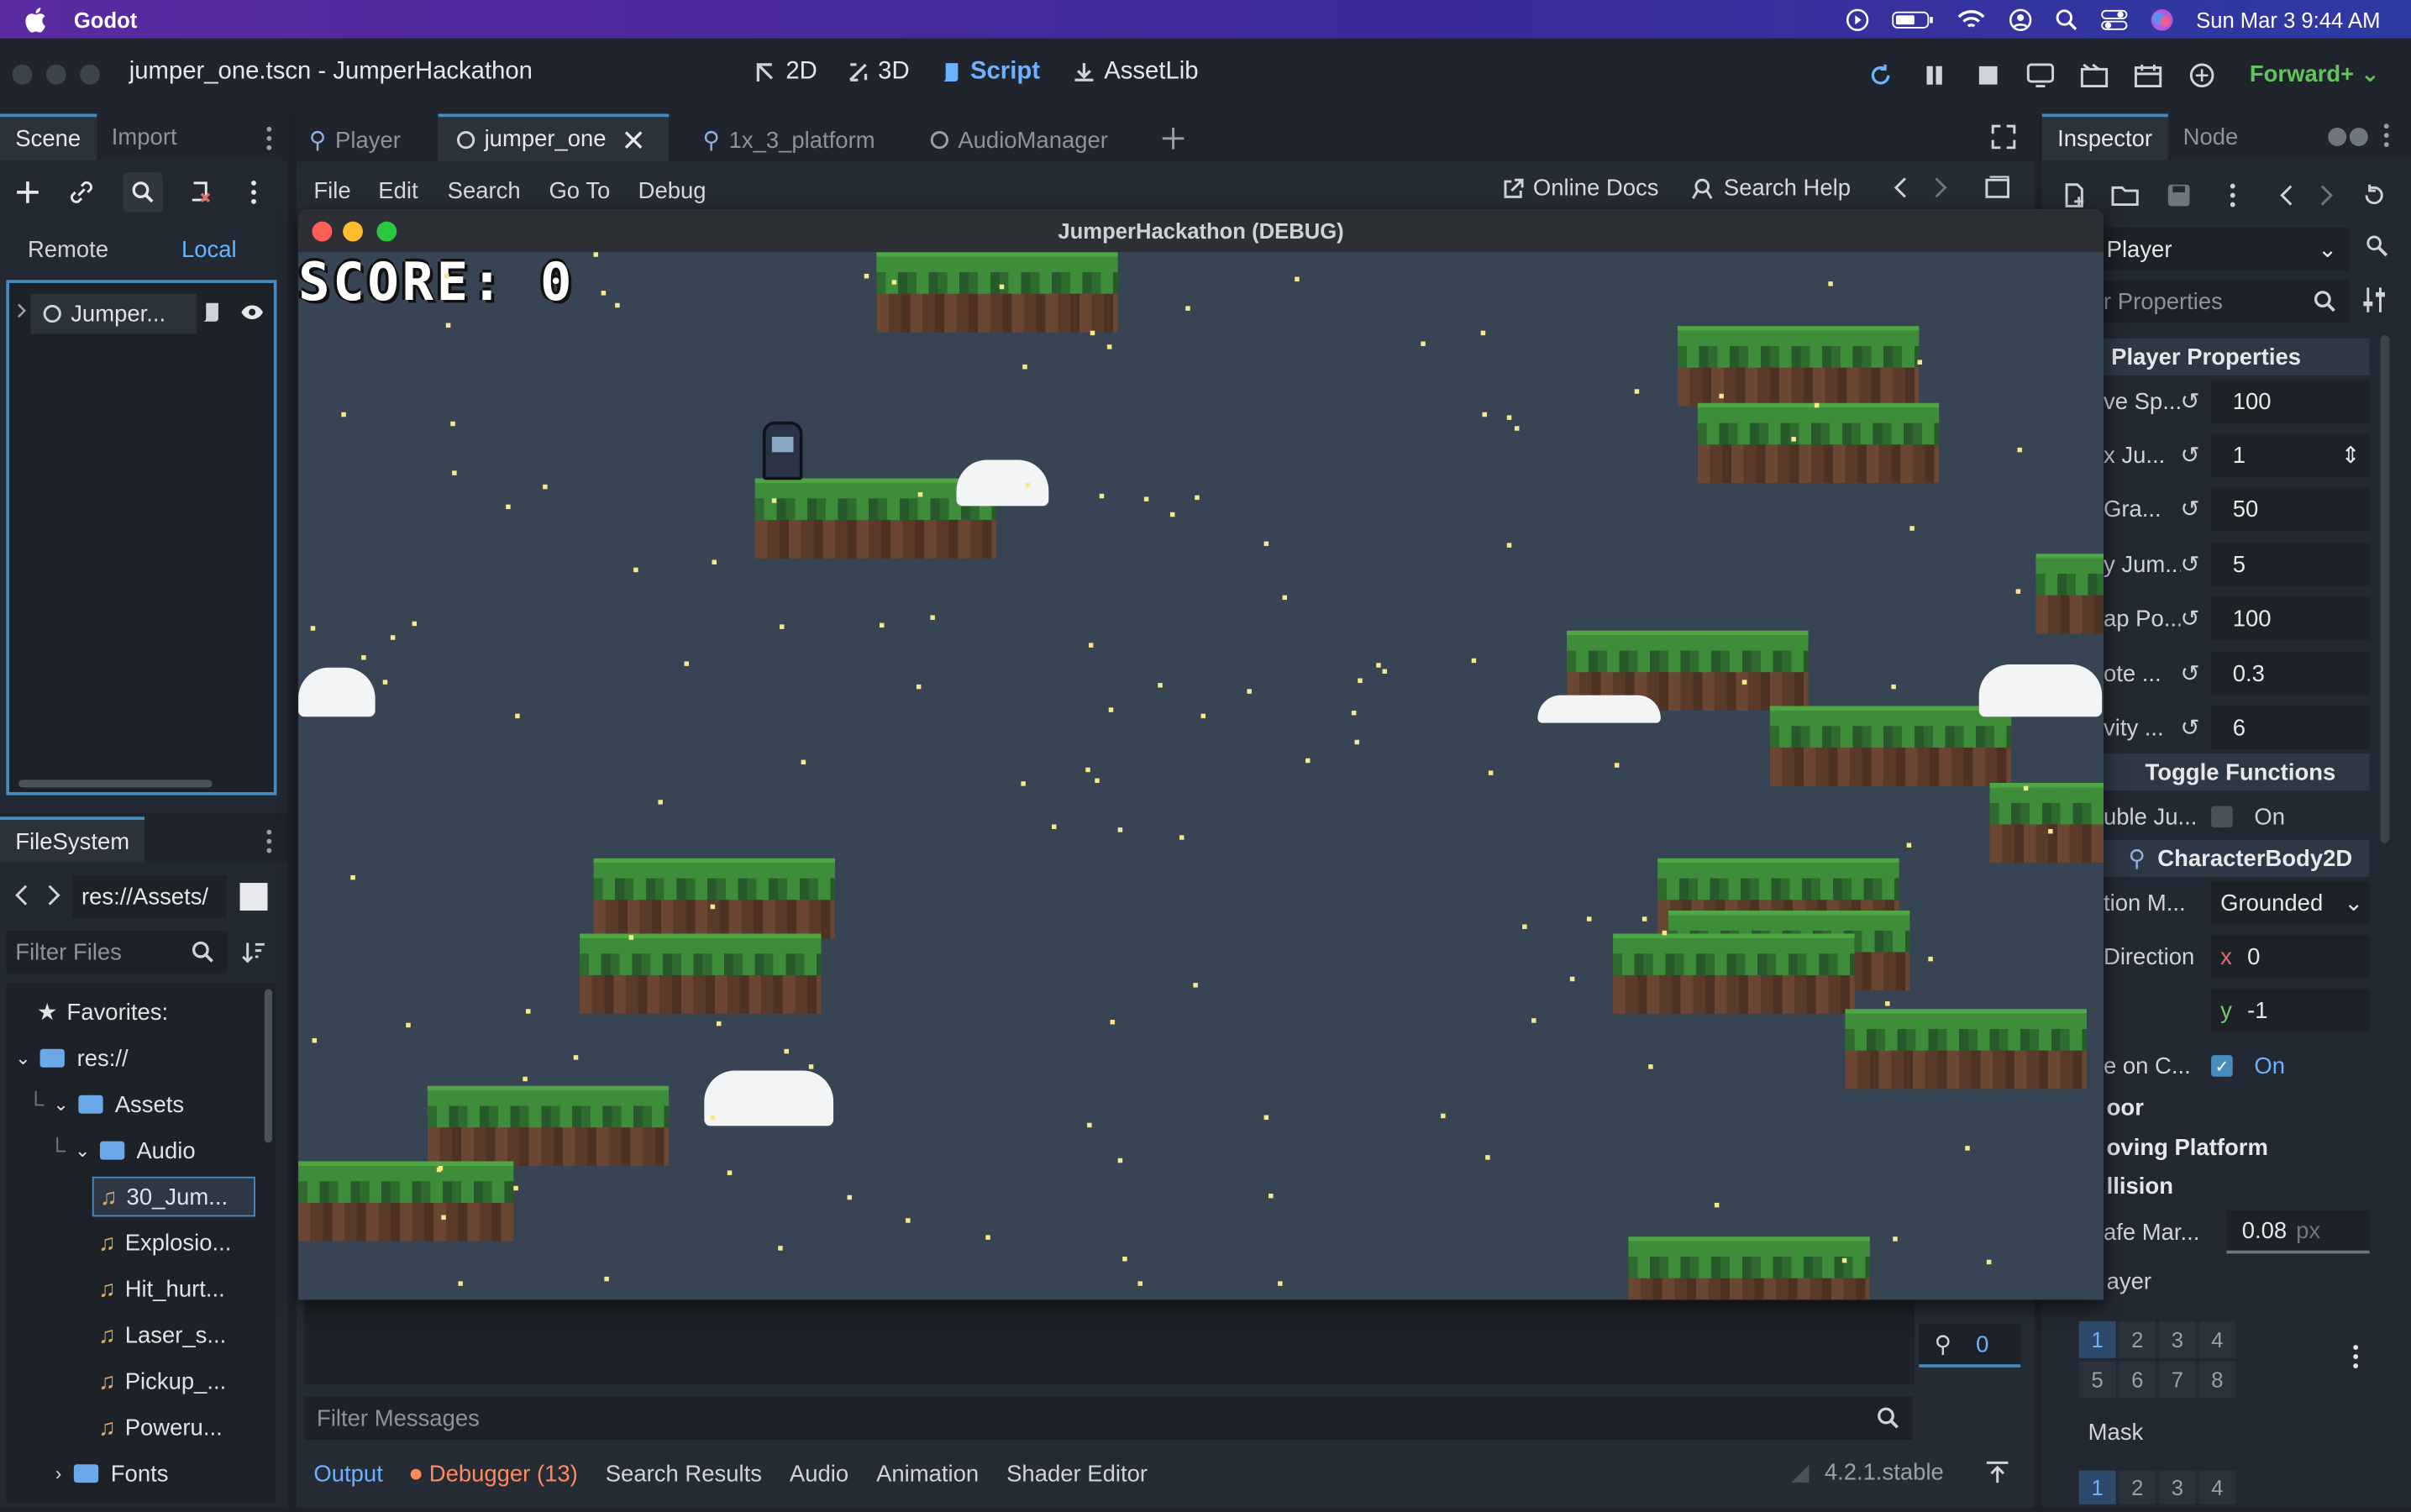 This screenshot has width=2411, height=1512. Describe the element at coordinates (105, 19) in the screenshot. I see `menu-app-name: Godot` at that location.